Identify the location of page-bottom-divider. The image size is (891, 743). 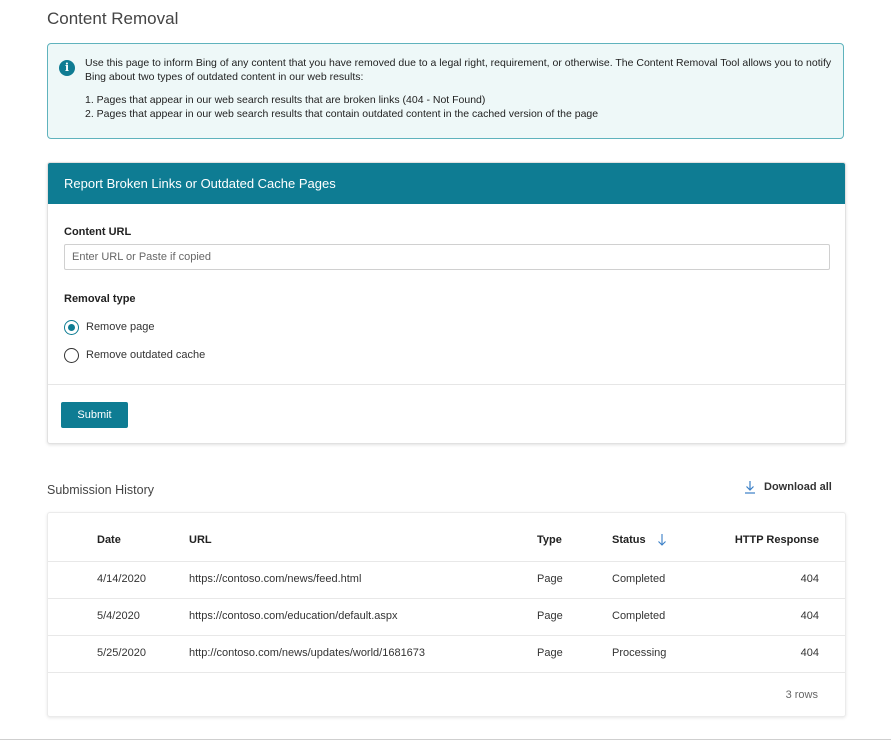
(445, 739).